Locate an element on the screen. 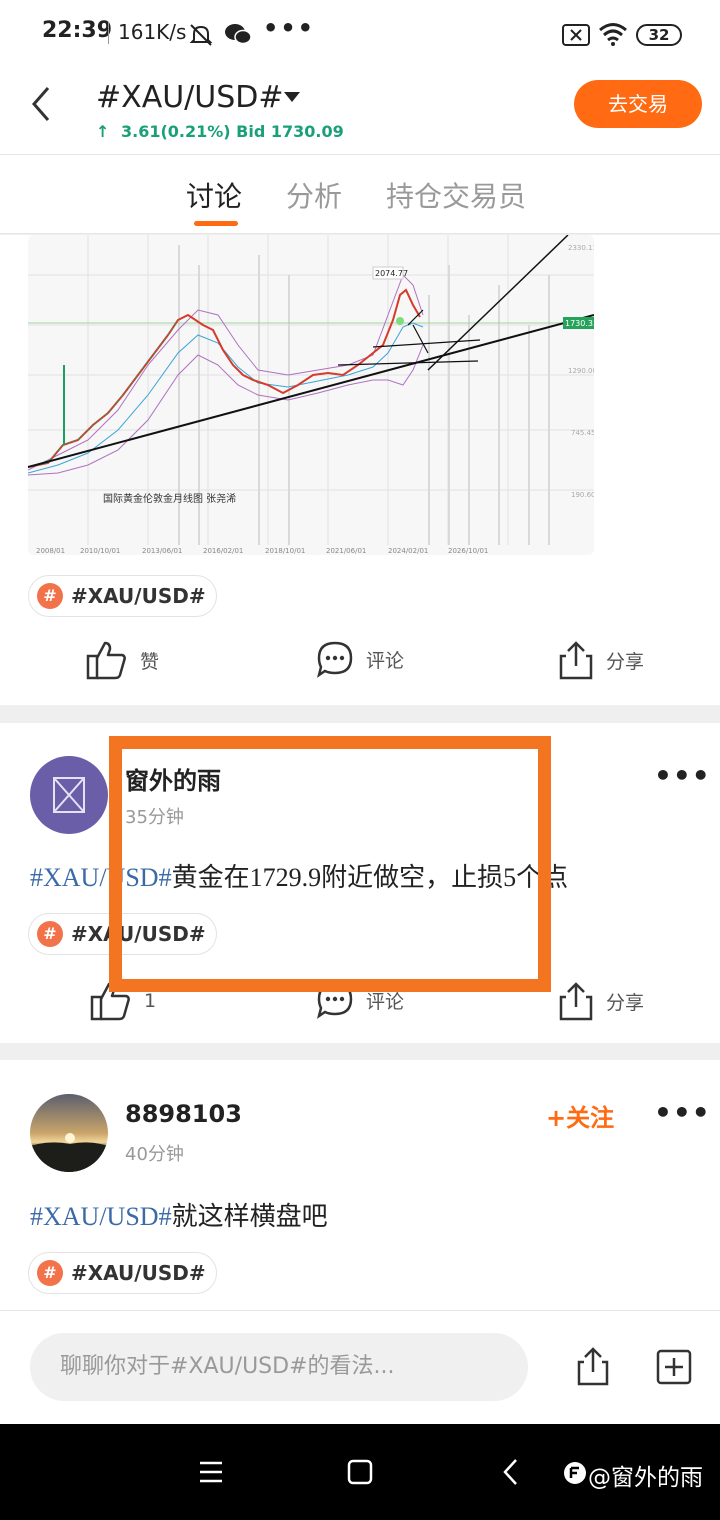 The image size is (720, 1520). chart-x-tick: 2024/02/01 is located at coordinates (408, 551).